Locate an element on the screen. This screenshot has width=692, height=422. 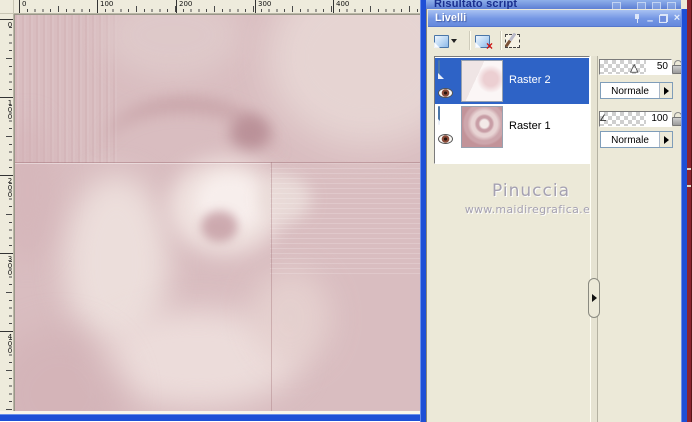
h-ruler-label: 400 is located at coordinates (341, 6).